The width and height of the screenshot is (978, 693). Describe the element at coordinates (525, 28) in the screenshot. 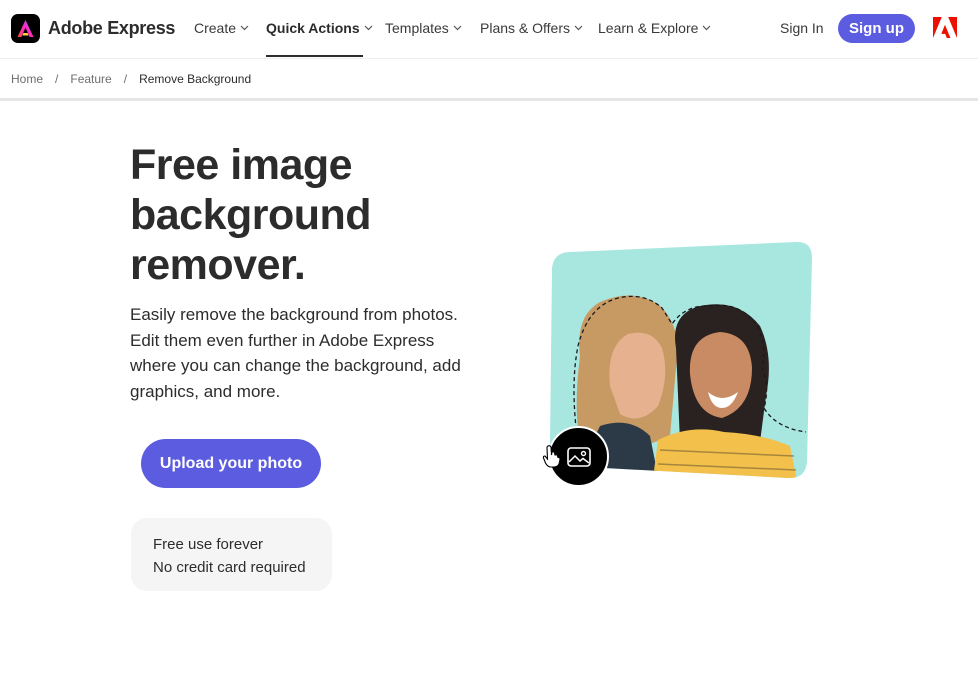

I see `nav-plans-offers-label: Plans & Offers` at that location.